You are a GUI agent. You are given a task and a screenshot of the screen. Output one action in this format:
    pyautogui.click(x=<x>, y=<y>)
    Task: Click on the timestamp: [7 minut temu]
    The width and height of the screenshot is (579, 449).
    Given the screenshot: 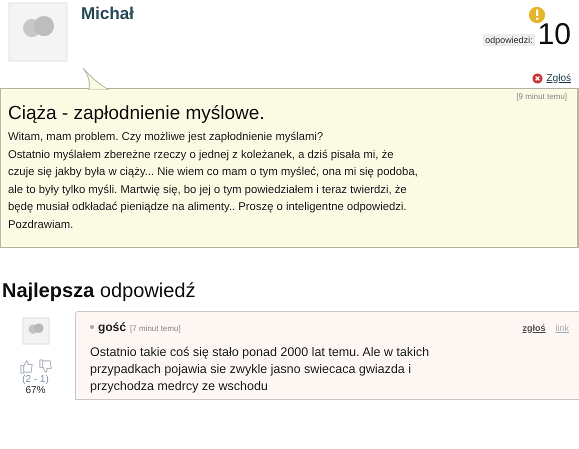 What is the action you would take?
    pyautogui.click(x=155, y=328)
    